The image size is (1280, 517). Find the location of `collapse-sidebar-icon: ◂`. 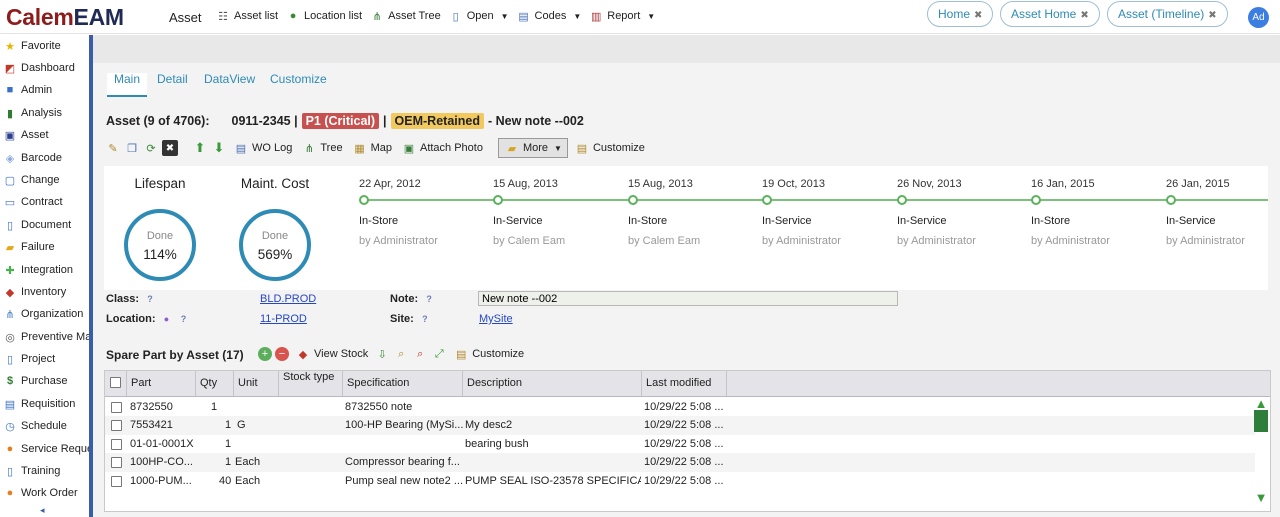

collapse-sidebar-icon: ◂ is located at coordinates (42, 510).